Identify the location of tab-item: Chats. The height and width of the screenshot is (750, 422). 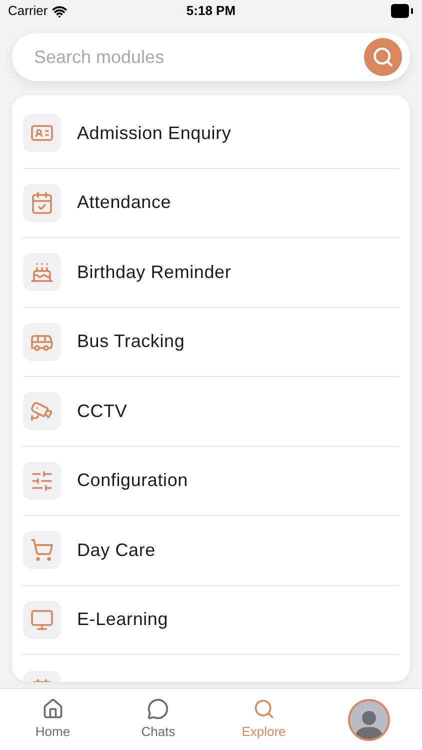
(158, 719).